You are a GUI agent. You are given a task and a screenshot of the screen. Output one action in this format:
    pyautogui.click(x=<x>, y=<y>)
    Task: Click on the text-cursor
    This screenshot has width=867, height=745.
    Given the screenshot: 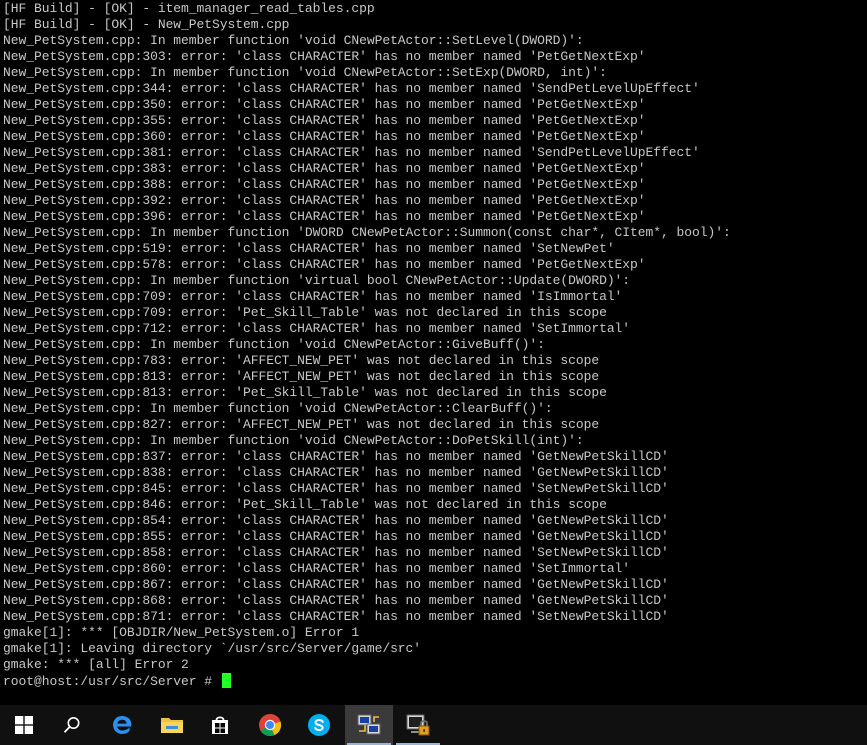 What is the action you would take?
    pyautogui.click(x=226, y=680)
    